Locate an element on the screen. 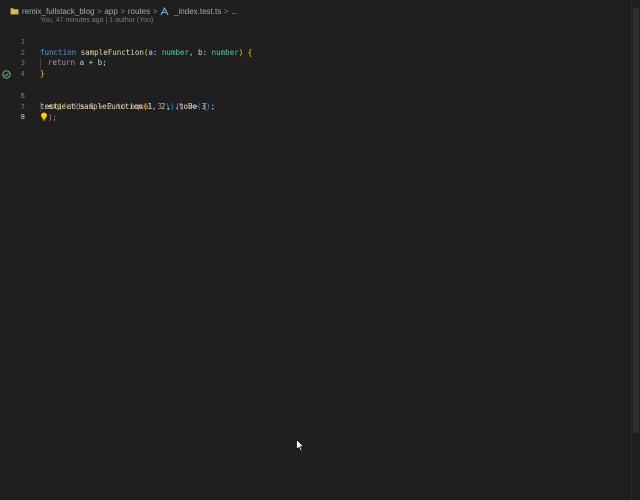 This screenshot has width=640, height=500. code-line: 3 } is located at coordinates (316, 63).